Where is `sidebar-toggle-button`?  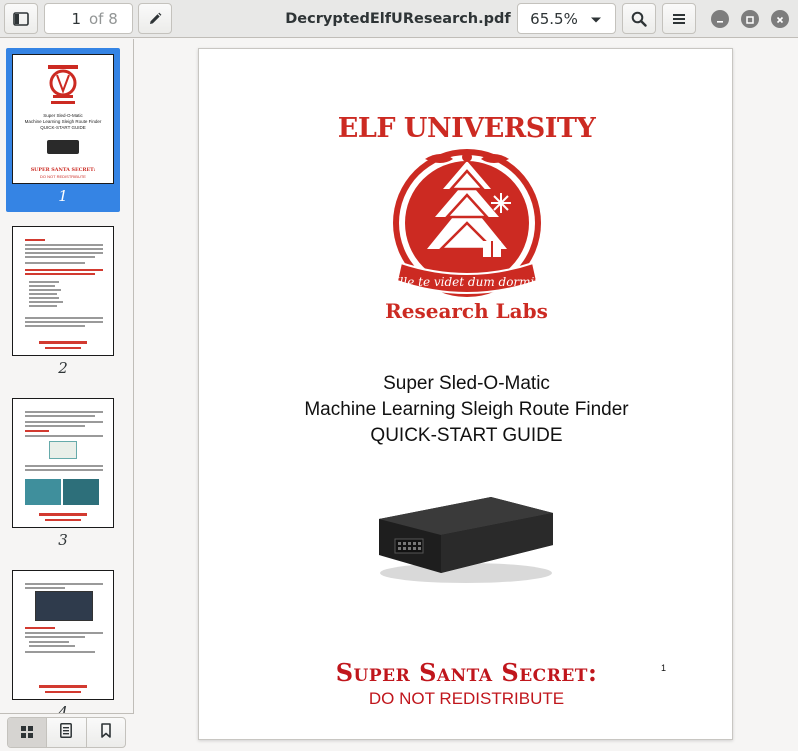
sidebar-toggle-button is located at coordinates (21, 18).